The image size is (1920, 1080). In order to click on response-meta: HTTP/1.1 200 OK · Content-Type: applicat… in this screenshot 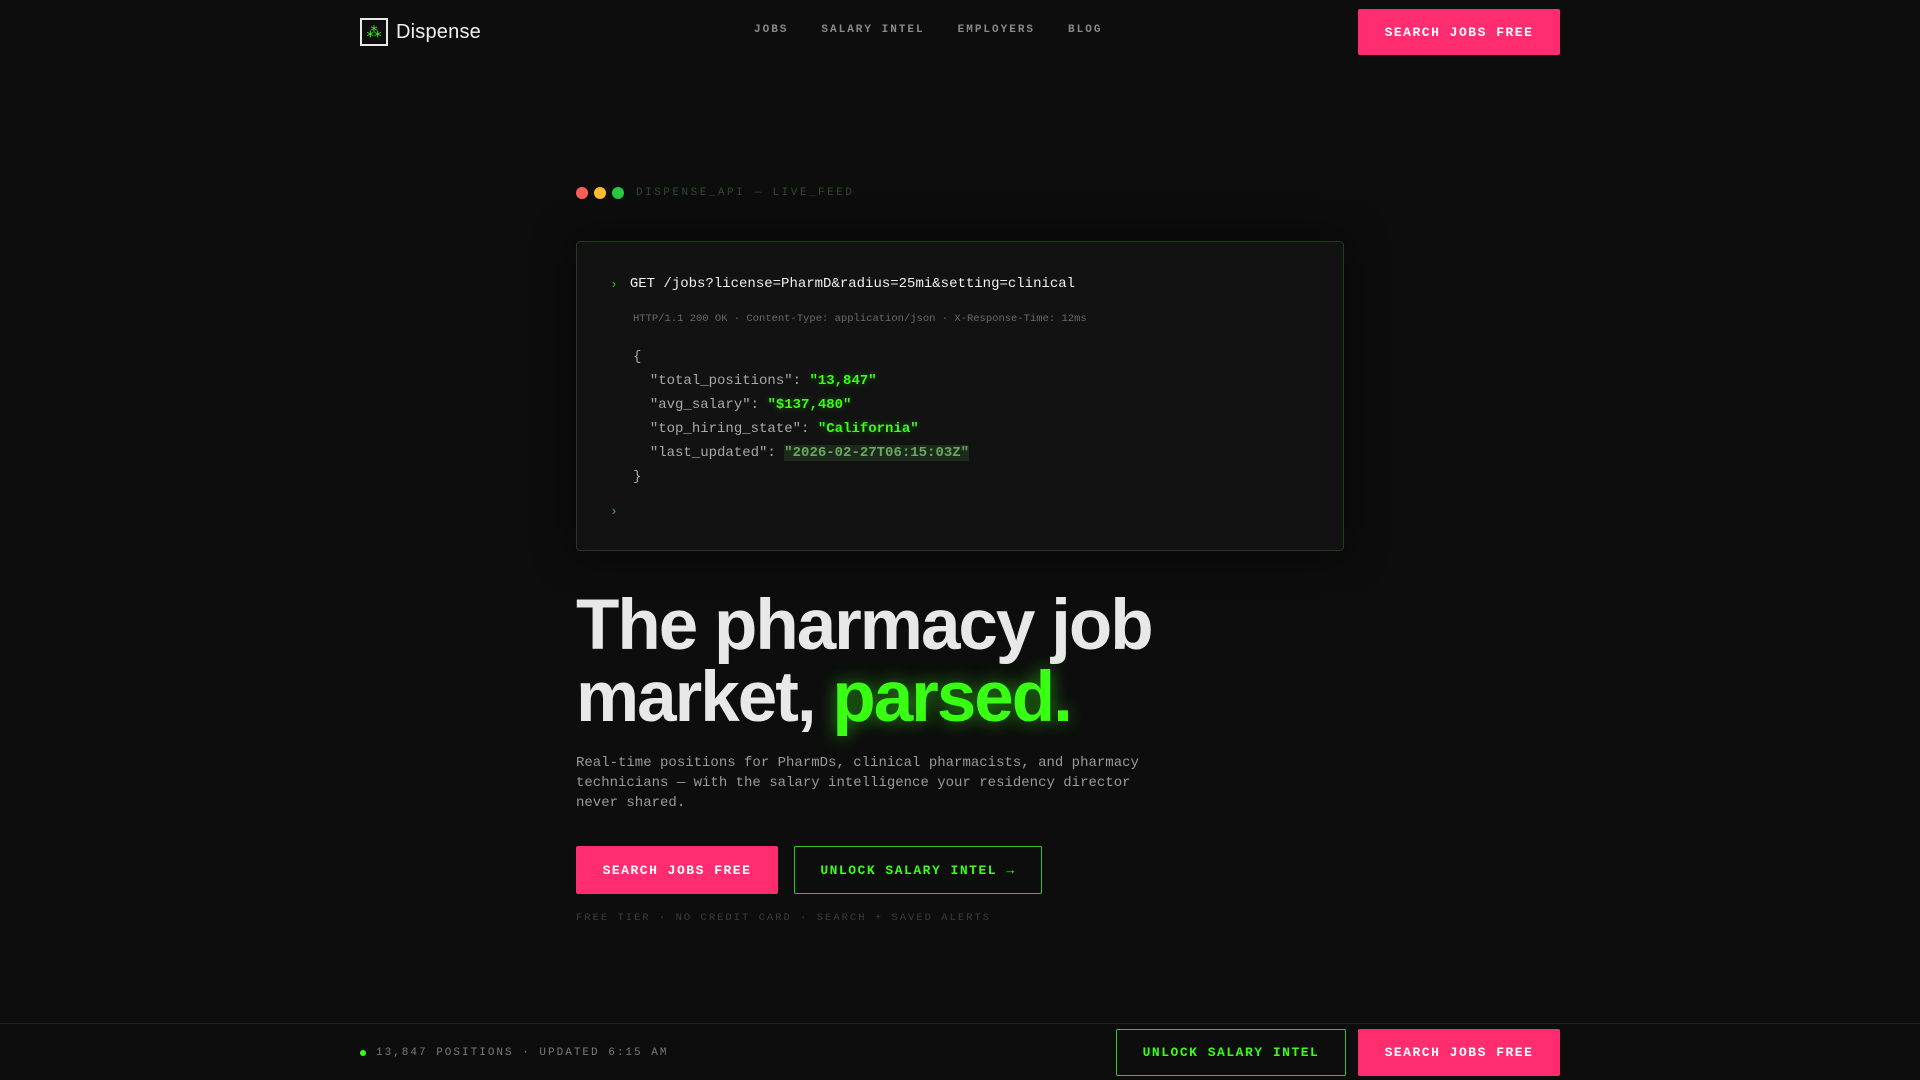, I will do `click(860, 319)`.